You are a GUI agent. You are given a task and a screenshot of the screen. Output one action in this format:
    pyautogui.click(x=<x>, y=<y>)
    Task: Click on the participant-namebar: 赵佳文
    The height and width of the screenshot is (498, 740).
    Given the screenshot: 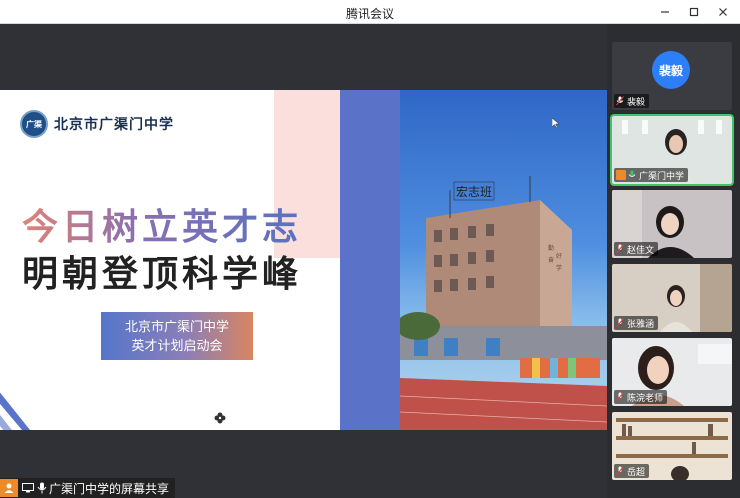 What is the action you would take?
    pyautogui.click(x=636, y=249)
    